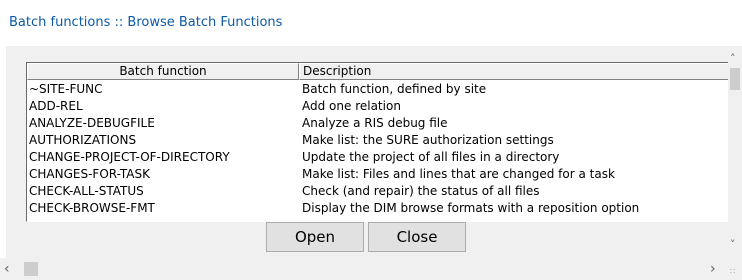 The width and height of the screenshot is (742, 280). I want to click on batch-function-name: ANALYZE-DEBUGFILE, so click(92, 123).